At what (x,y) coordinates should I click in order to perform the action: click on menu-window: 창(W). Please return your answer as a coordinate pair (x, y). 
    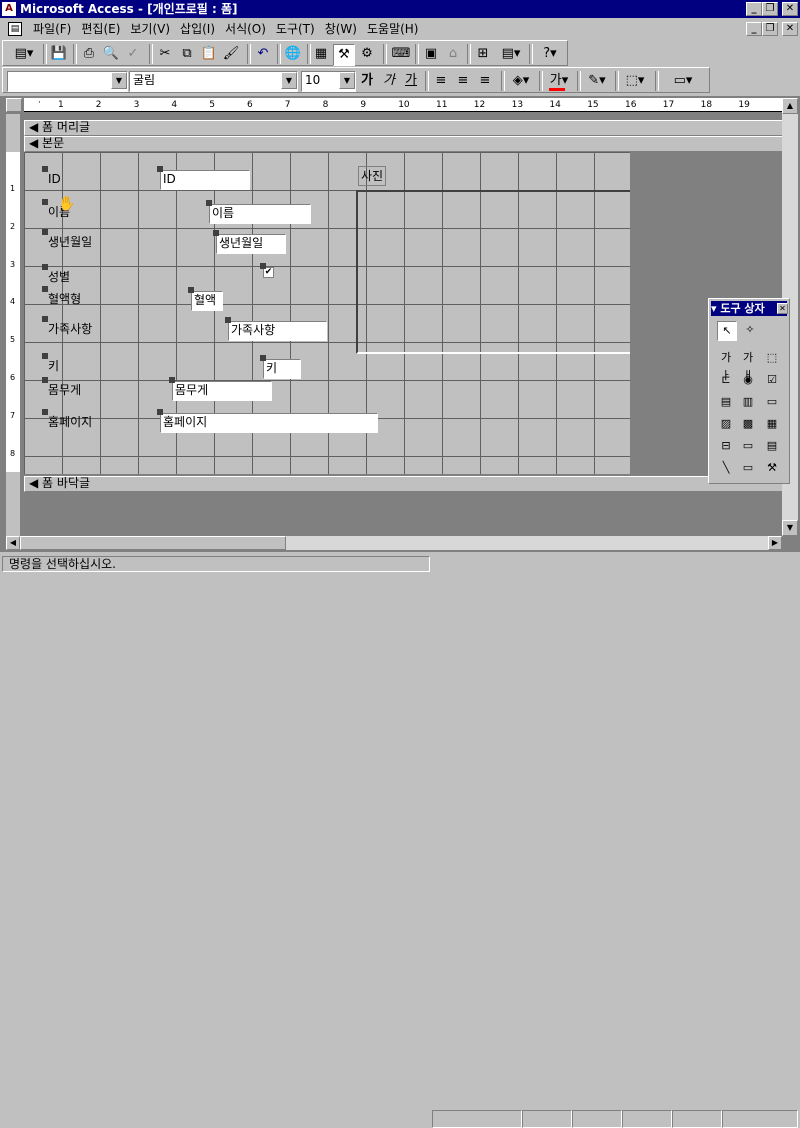
    Looking at the image, I should click on (341, 29).